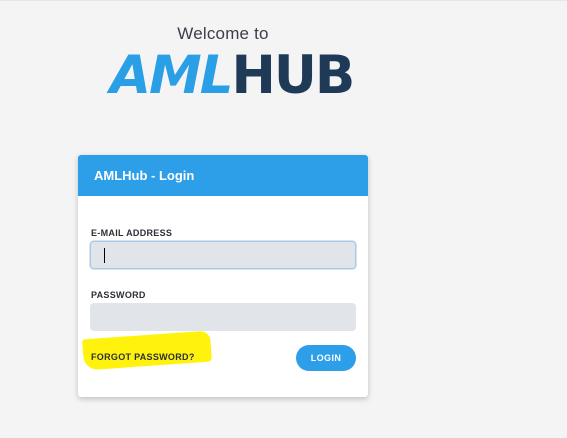 The width and height of the screenshot is (567, 438). Describe the element at coordinates (326, 358) in the screenshot. I see `login-button: LOGIN` at that location.